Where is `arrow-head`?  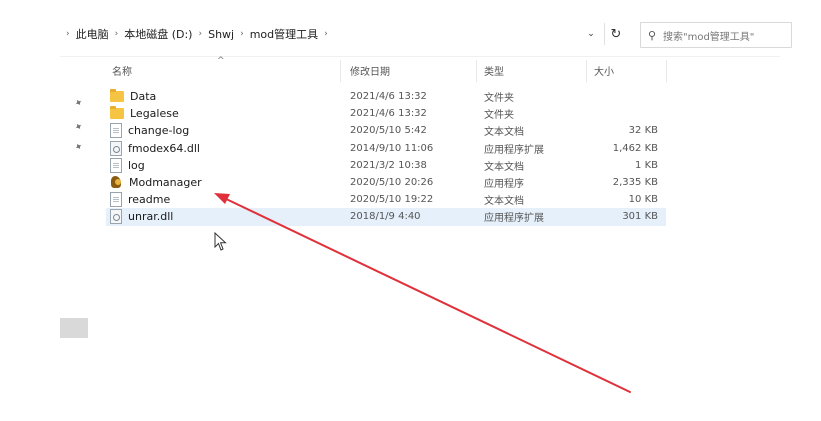 arrow-head is located at coordinates (222, 198).